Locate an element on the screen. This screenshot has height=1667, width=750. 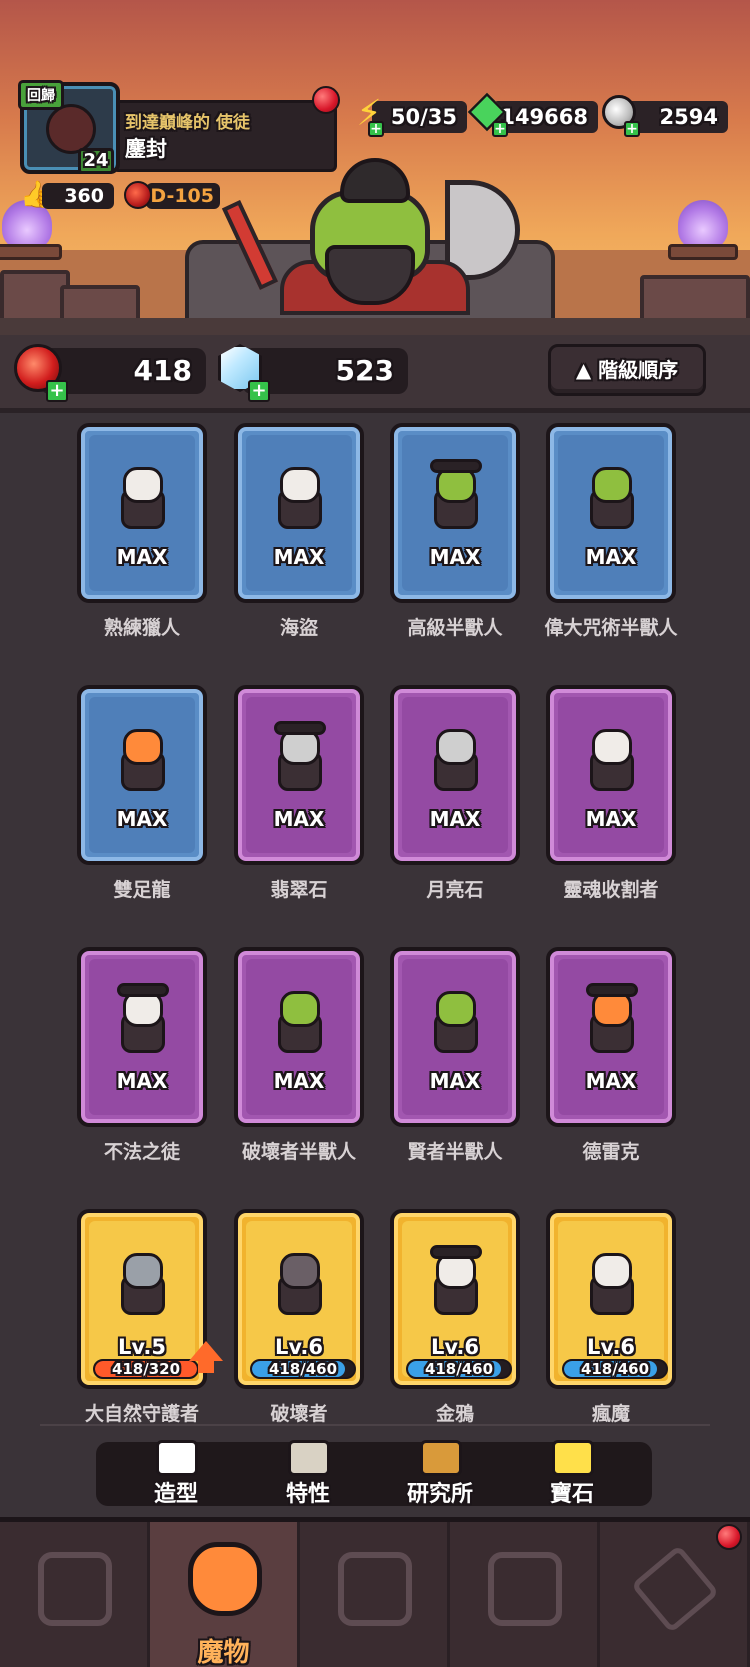
monster-name: 熟練獵人 is located at coordinates (141, 628).